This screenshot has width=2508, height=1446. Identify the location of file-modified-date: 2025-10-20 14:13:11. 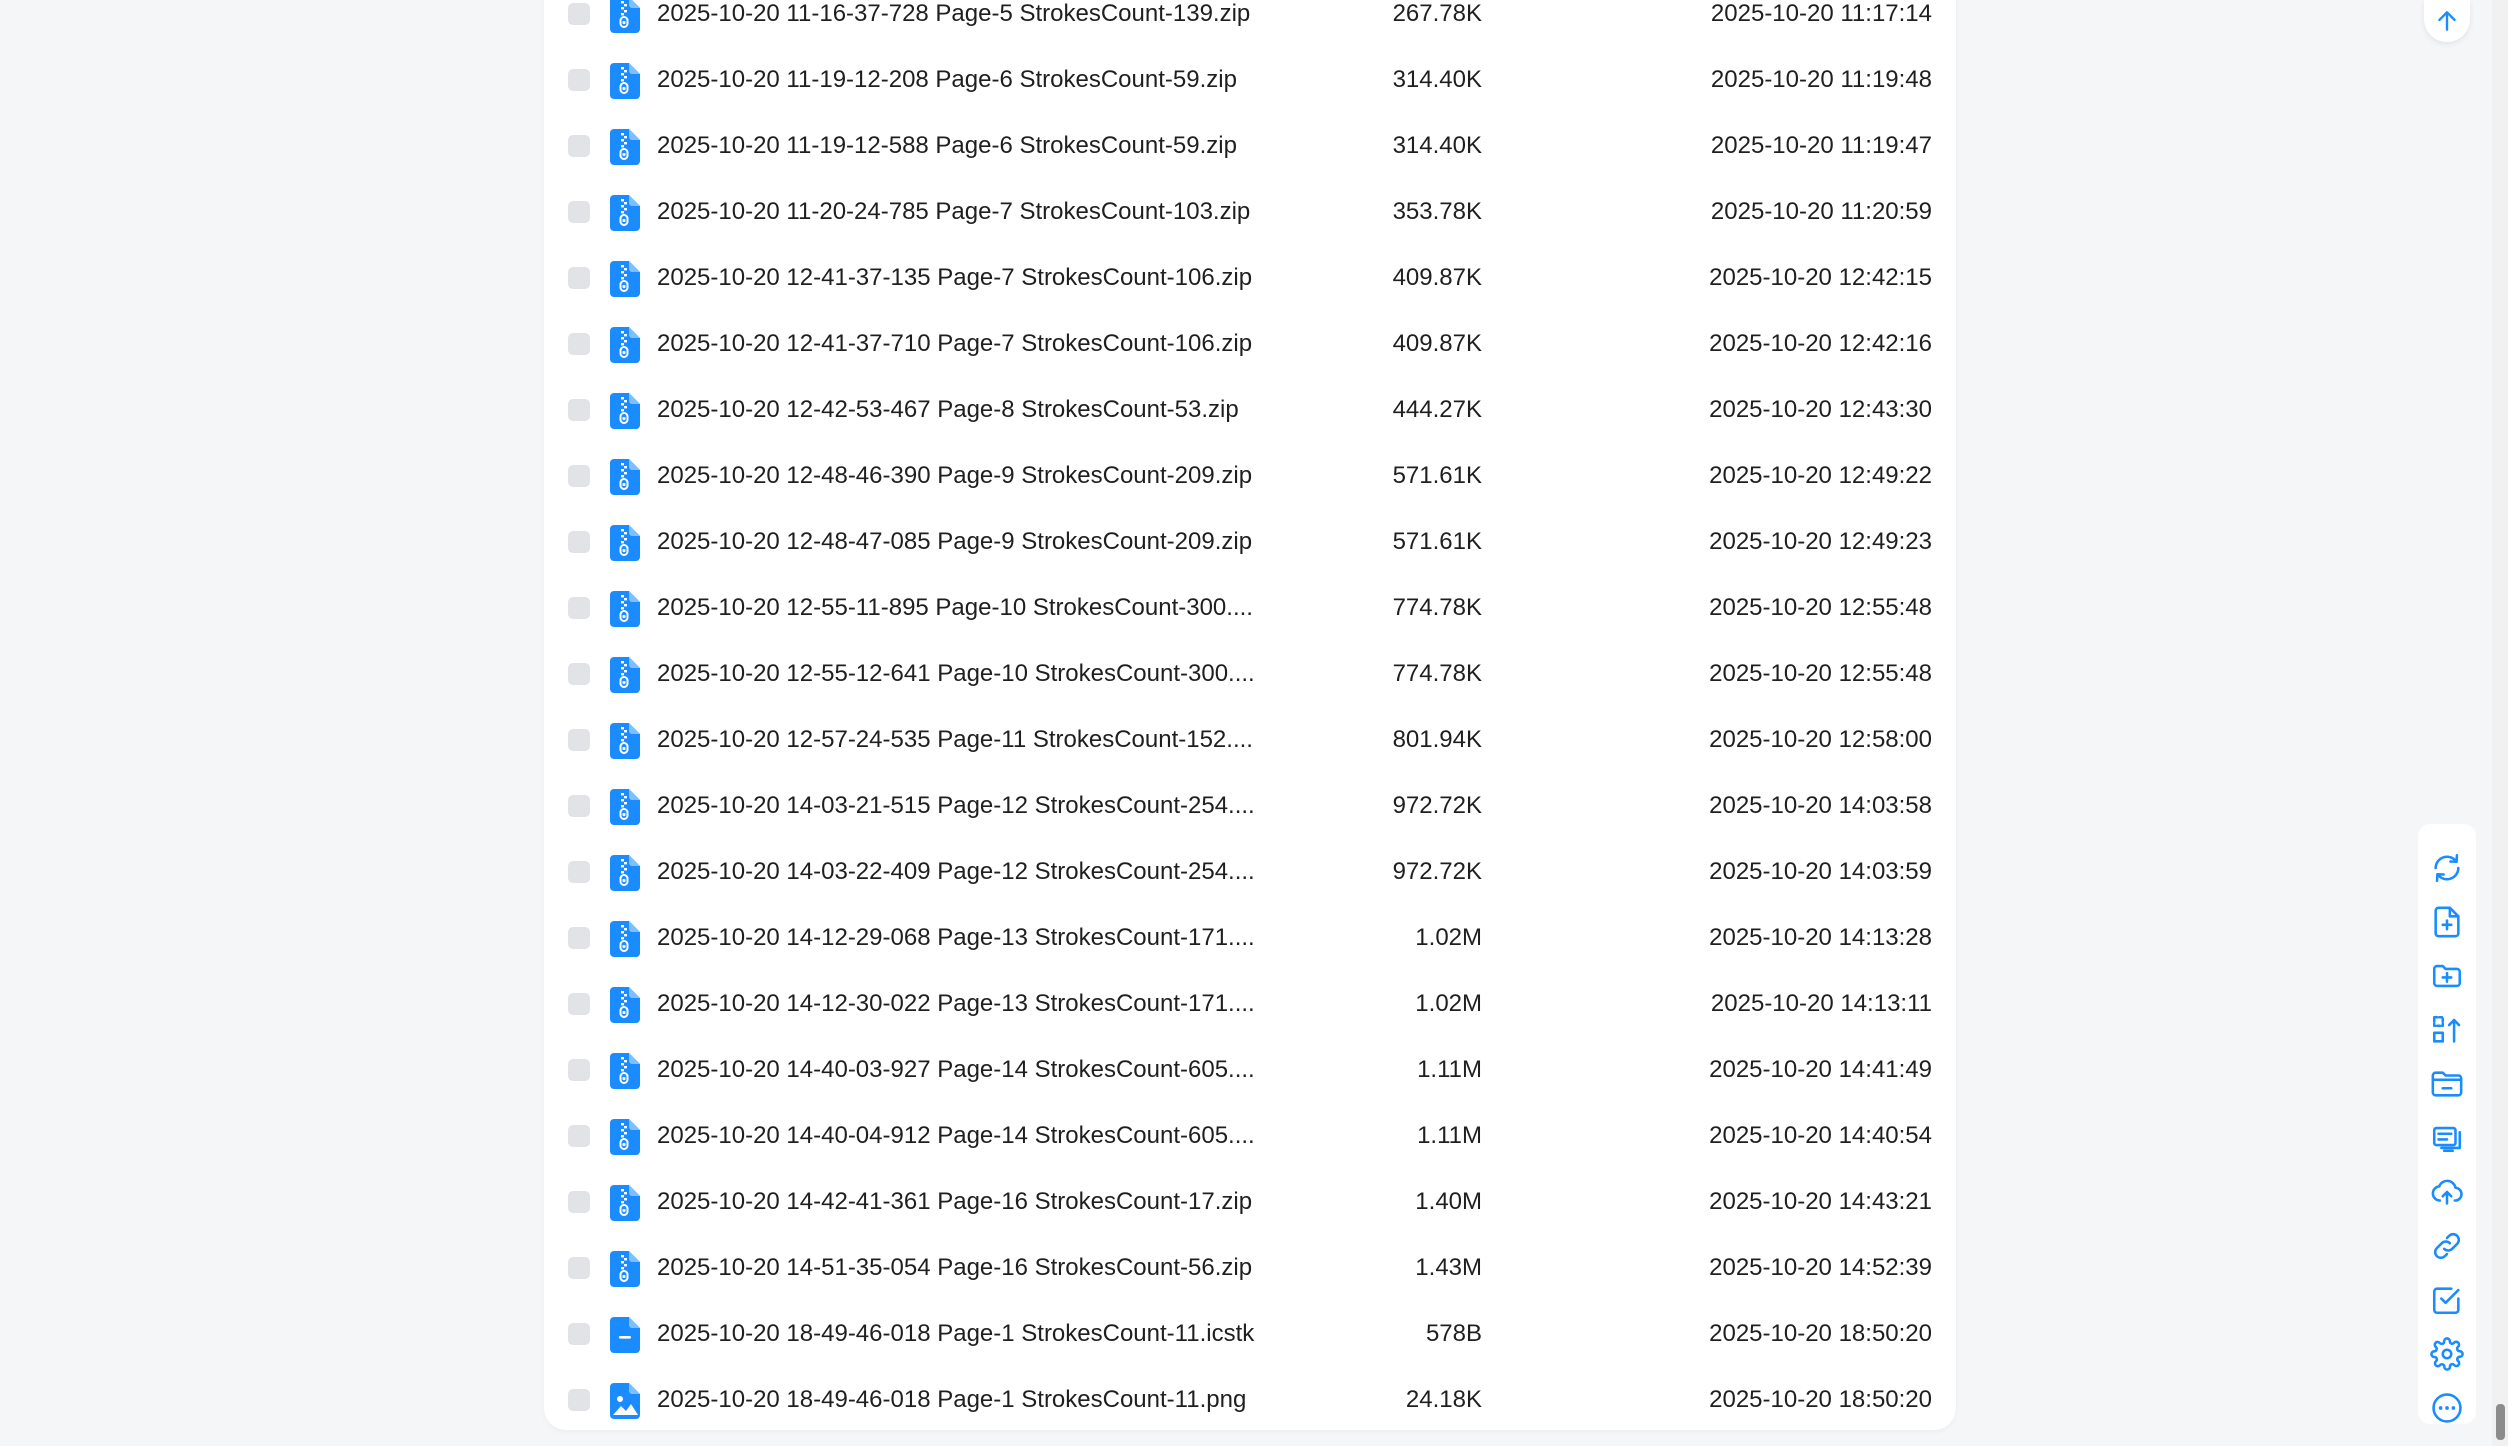
(1821, 1003).